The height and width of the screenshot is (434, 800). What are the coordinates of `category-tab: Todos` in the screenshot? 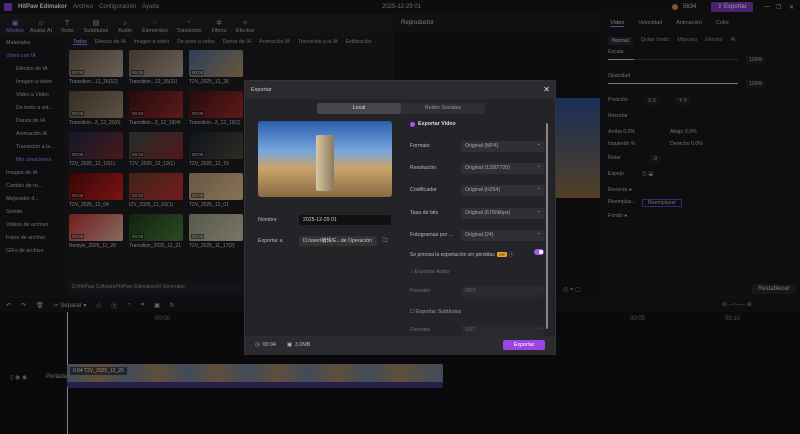 It's located at (80, 42).